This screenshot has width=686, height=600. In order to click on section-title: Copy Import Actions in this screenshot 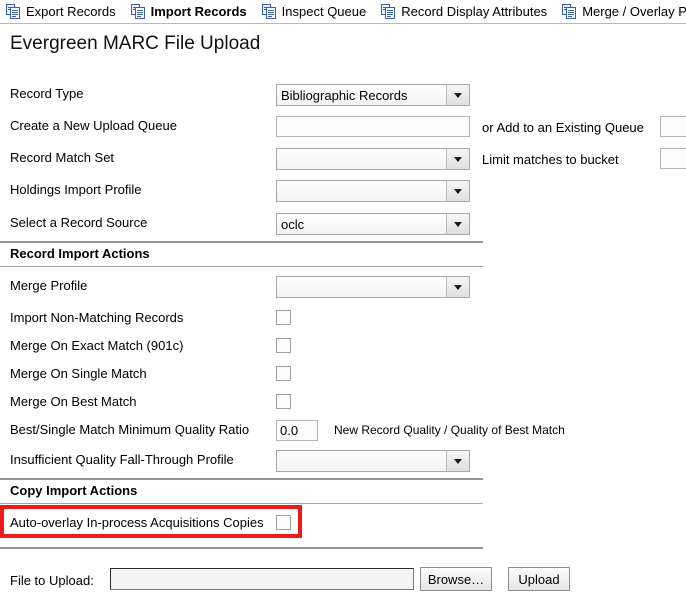, I will do `click(74, 490)`.